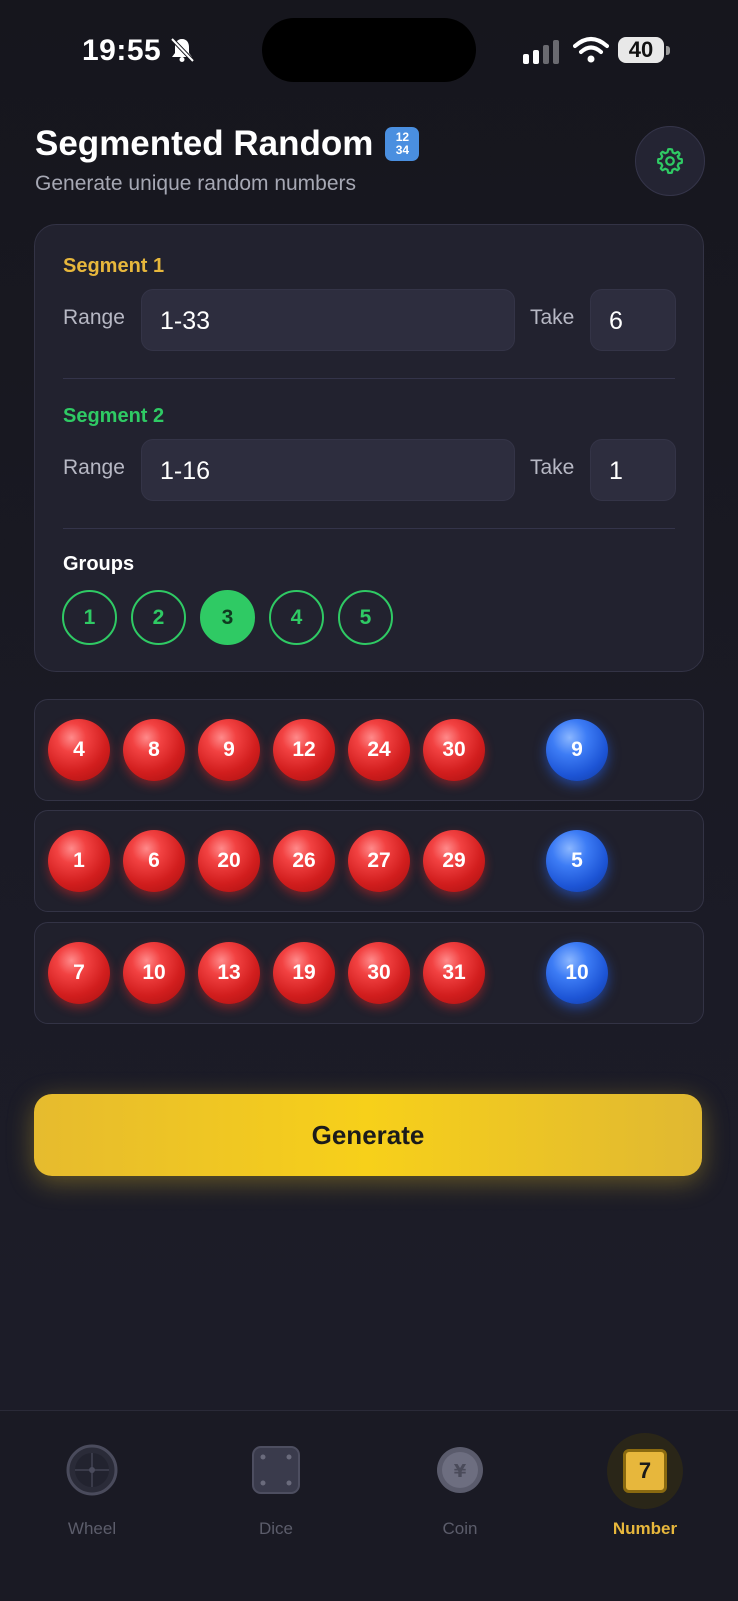  Describe the element at coordinates (304, 973) in the screenshot. I see `red-ball: 19` at that location.